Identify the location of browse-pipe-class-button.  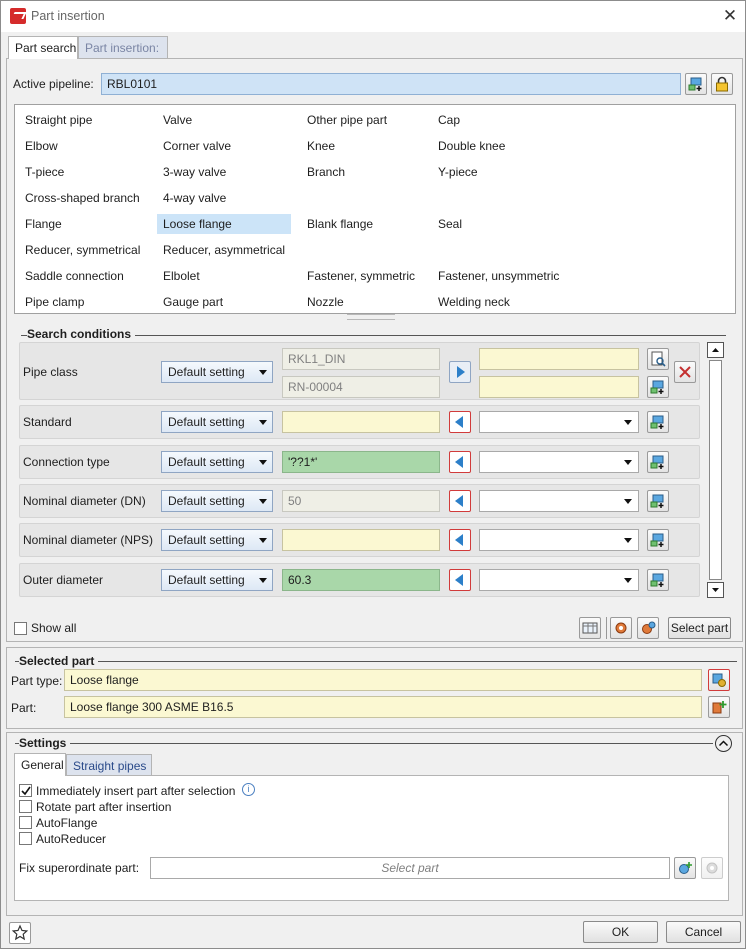
(658, 359).